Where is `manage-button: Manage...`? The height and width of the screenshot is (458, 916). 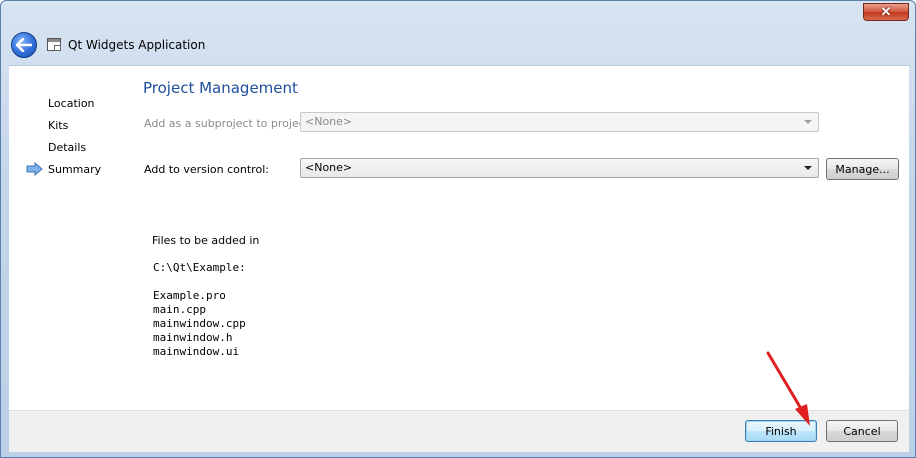 manage-button: Manage... is located at coordinates (862, 169).